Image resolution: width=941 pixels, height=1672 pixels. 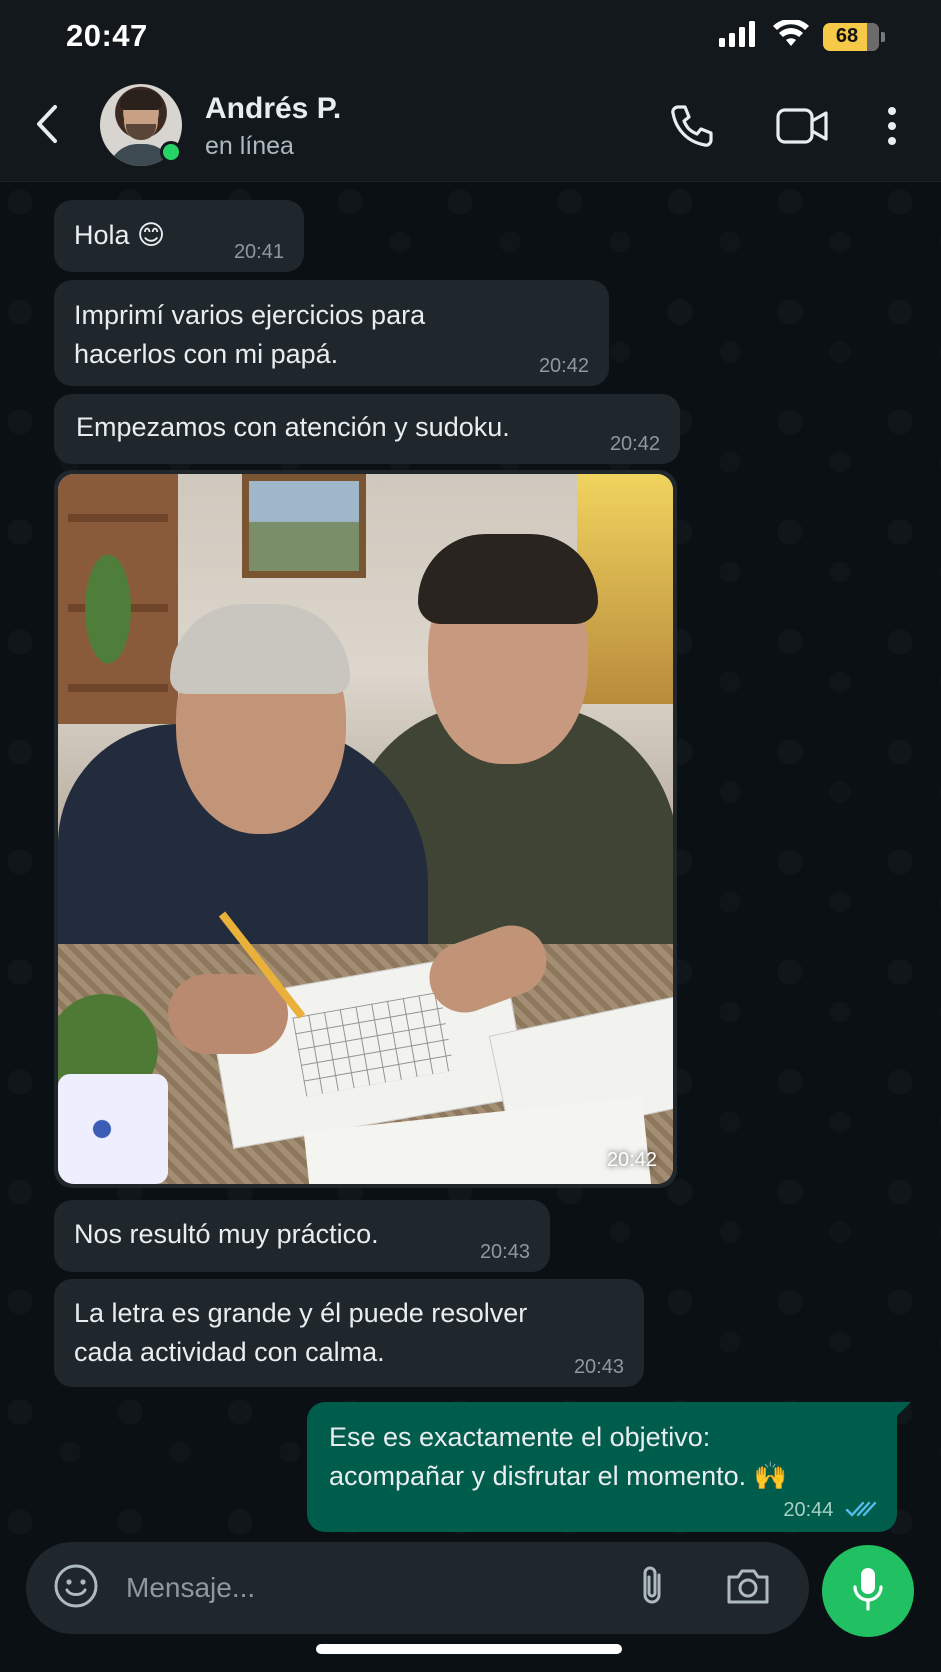 What do you see at coordinates (470, 40) in the screenshot?
I see `status-bar: 20:47 68` at bounding box center [470, 40].